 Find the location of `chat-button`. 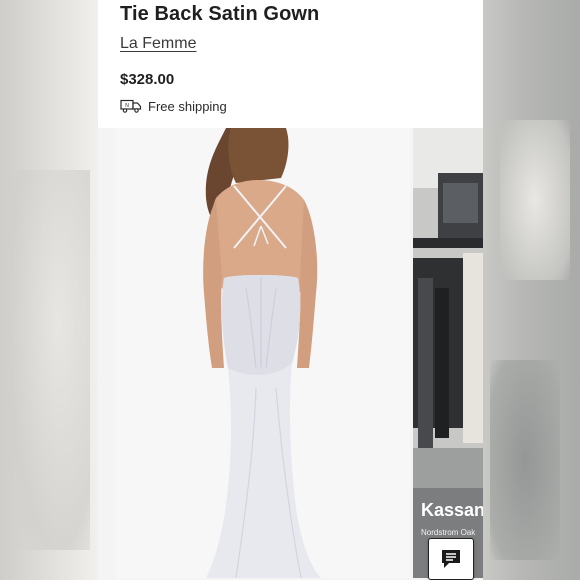

chat-button is located at coordinates (451, 559).